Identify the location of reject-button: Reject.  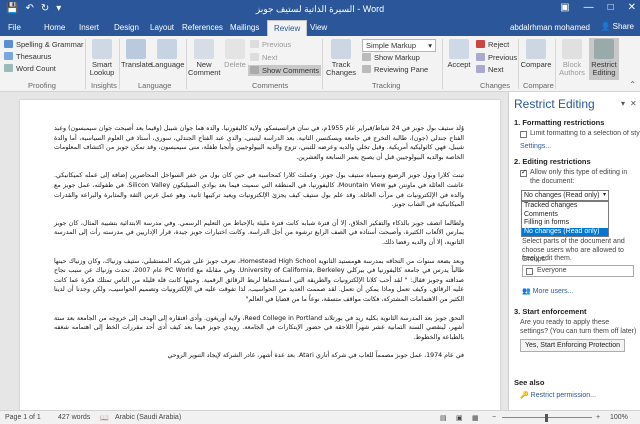
(492, 44).